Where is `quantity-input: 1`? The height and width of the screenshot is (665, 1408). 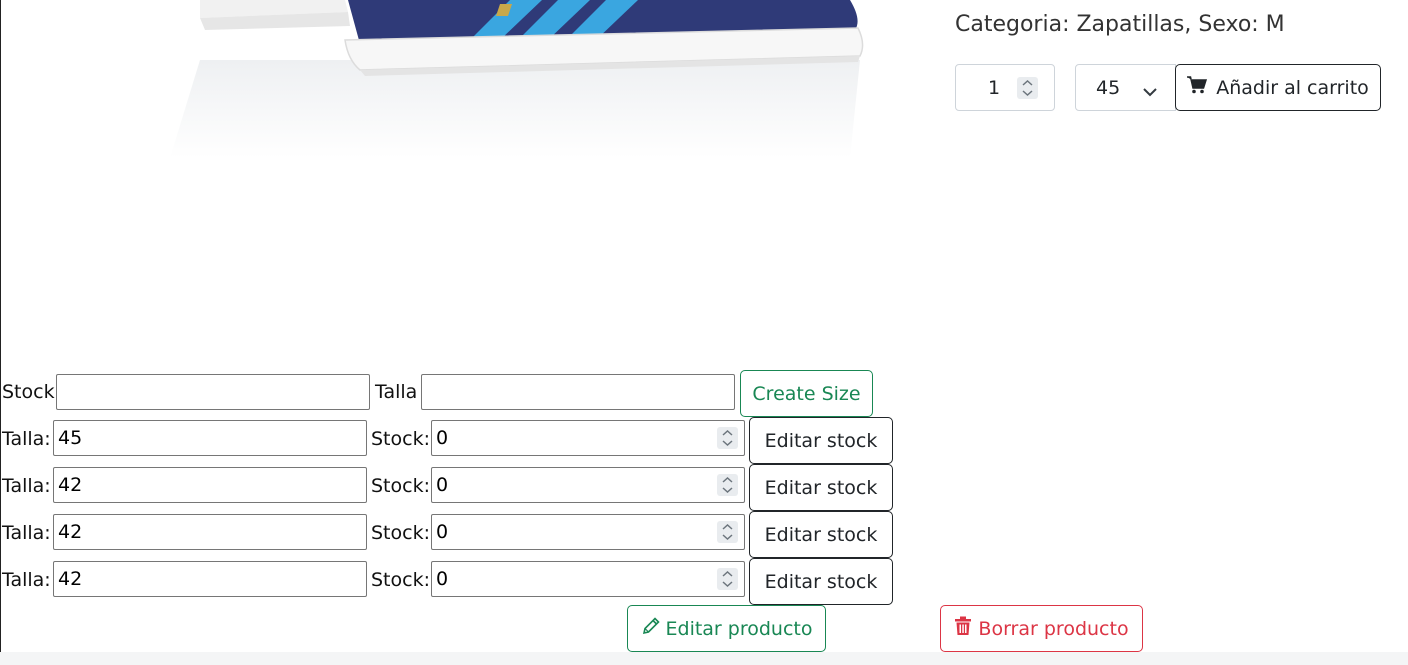 quantity-input: 1 is located at coordinates (1005, 87).